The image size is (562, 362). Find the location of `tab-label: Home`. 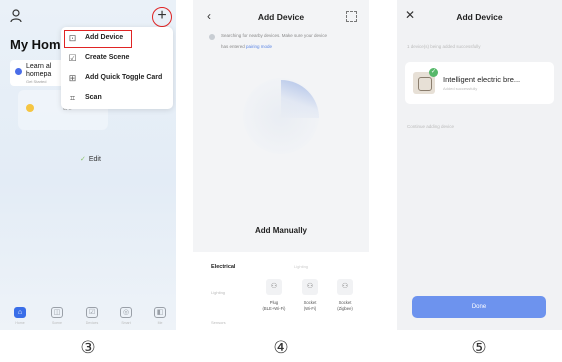

tab-label: Home is located at coordinates (20, 323).